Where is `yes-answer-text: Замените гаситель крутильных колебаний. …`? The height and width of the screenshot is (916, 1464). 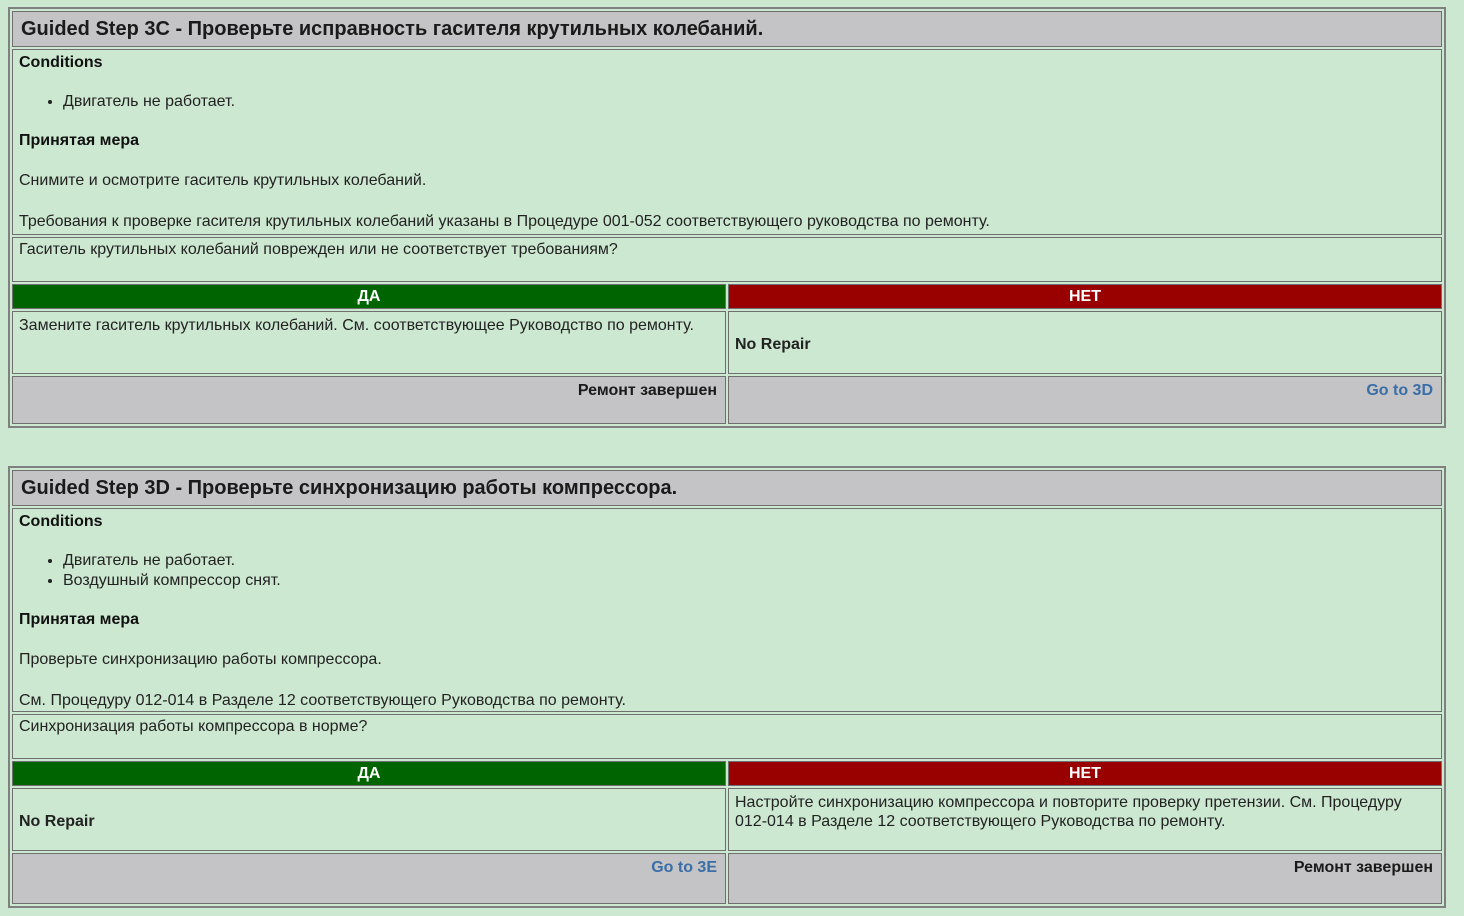
yes-answer-text: Замените гаситель крутильных колебаний. … is located at coordinates (356, 325).